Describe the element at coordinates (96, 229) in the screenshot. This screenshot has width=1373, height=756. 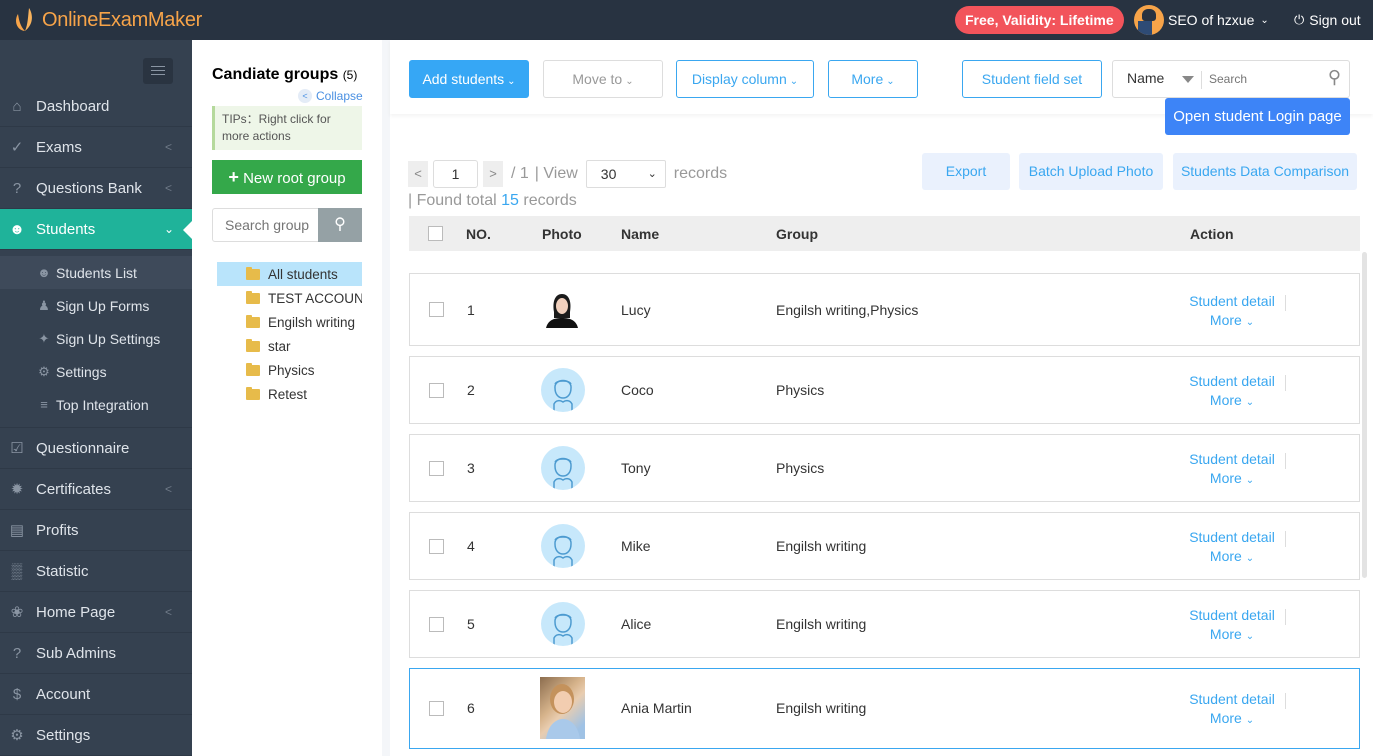
I see `sidebar-item-students: ☻ Students ⌄` at that location.